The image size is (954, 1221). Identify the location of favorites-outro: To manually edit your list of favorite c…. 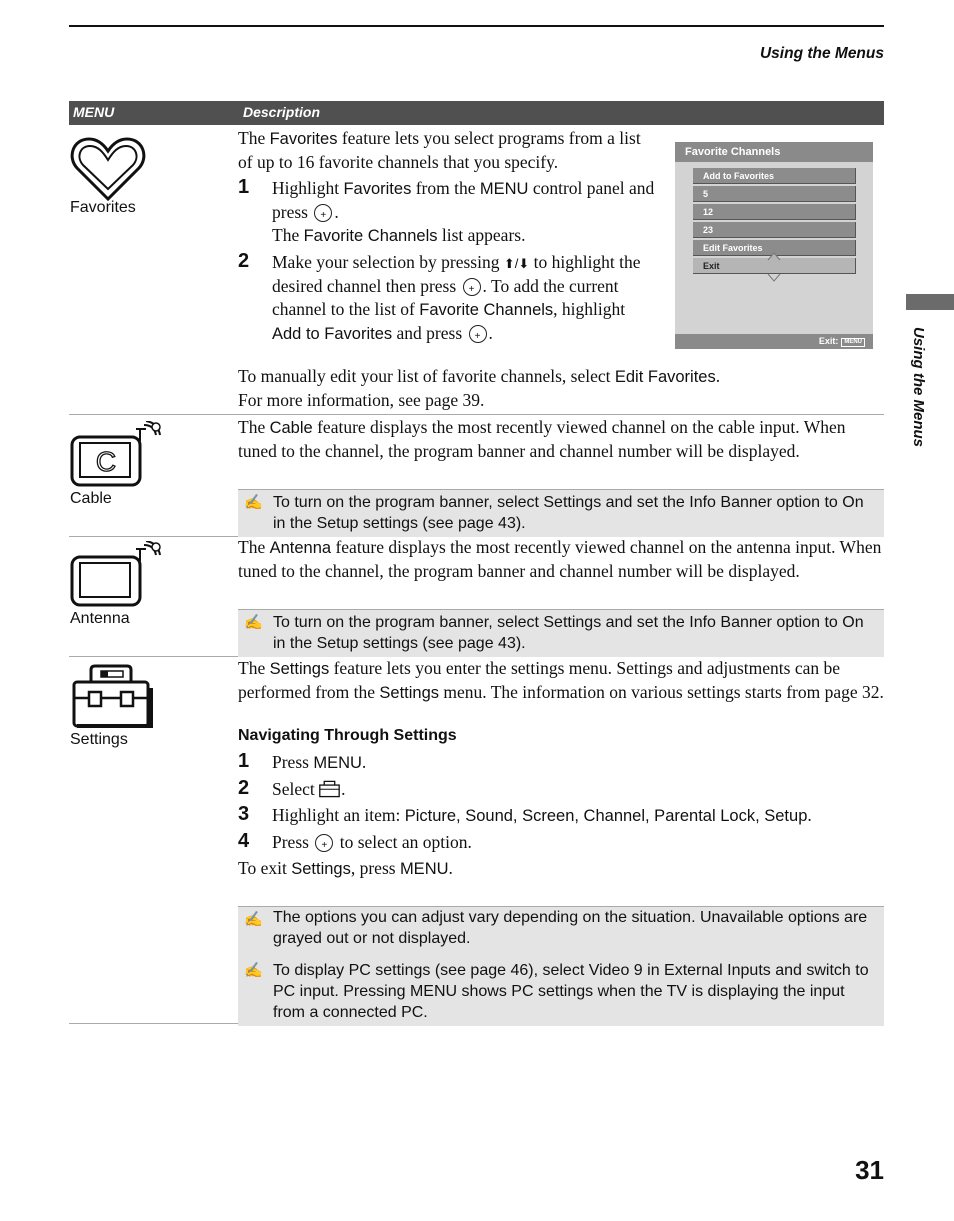
(479, 388).